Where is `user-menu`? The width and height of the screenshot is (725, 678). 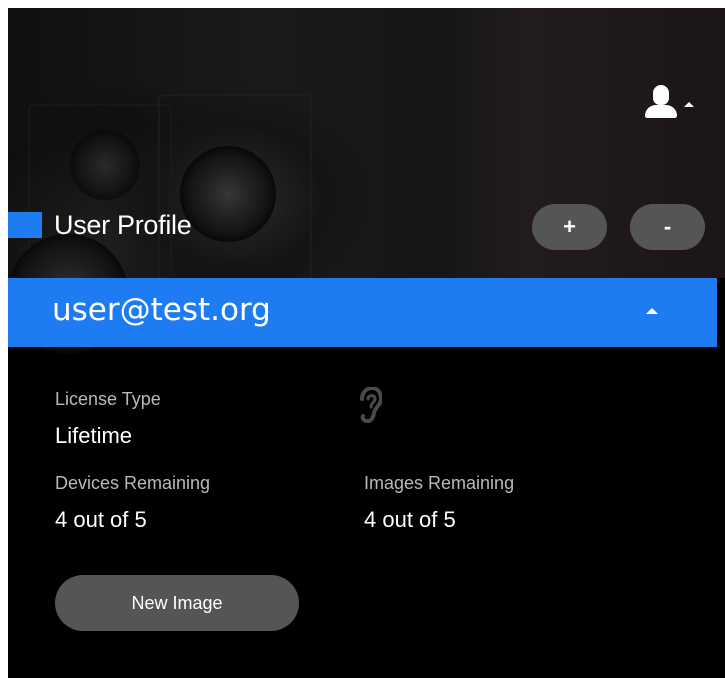 user-menu is located at coordinates (679, 102).